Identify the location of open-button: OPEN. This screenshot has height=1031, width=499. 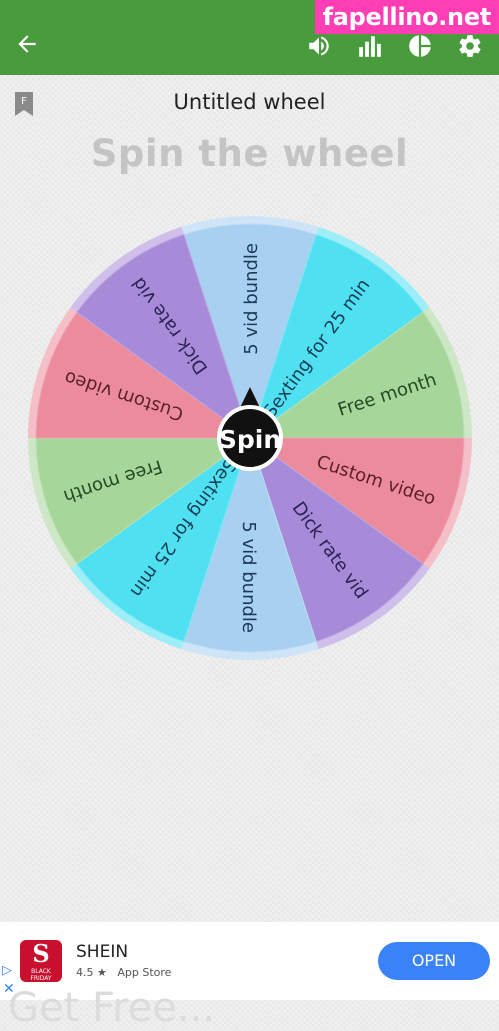
(434, 961).